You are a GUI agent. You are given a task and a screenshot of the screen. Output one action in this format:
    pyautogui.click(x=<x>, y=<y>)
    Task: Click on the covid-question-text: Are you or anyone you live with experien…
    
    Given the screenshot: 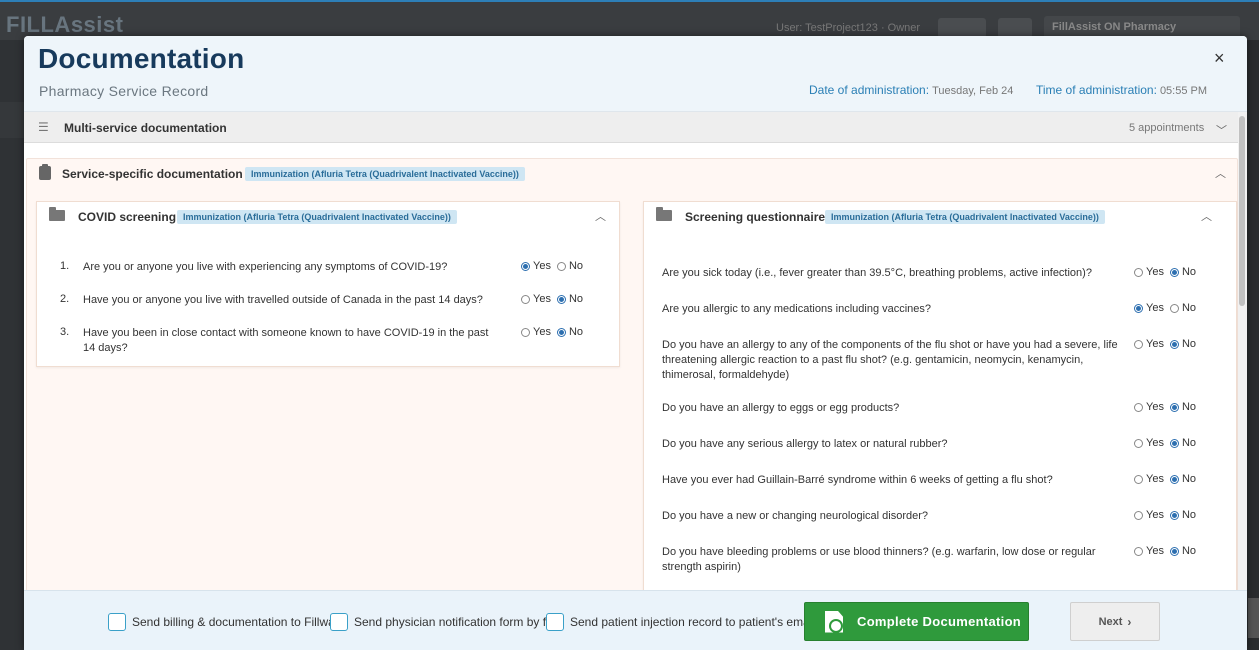 What is the action you would take?
    pyautogui.click(x=265, y=267)
    